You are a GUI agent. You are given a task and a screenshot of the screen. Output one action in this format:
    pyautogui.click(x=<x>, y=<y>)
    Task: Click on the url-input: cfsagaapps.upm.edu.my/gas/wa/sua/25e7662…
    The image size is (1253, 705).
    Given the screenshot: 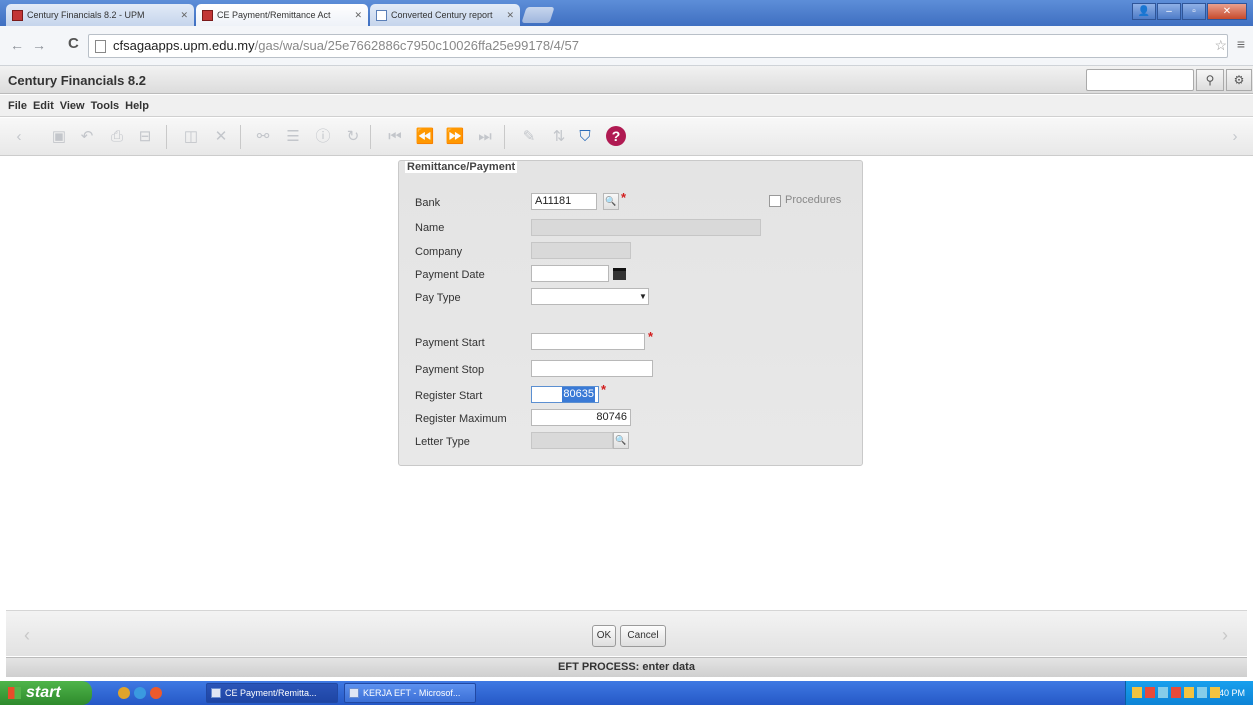 What is the action you would take?
    pyautogui.click(x=658, y=46)
    